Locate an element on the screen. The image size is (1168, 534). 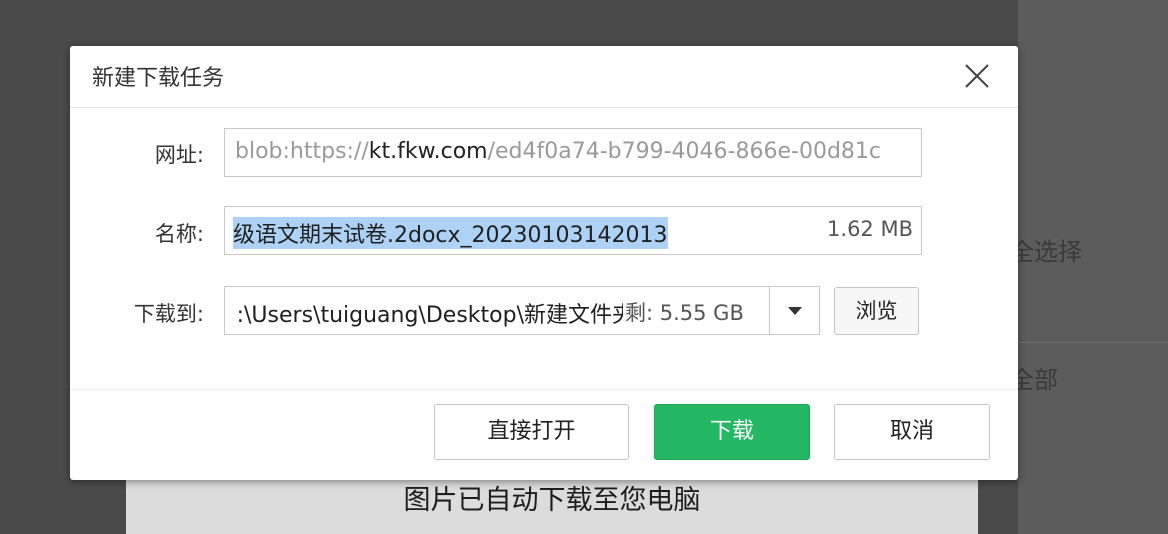
free-space-text: 剩: 5.55 GB is located at coordinates (683, 312).